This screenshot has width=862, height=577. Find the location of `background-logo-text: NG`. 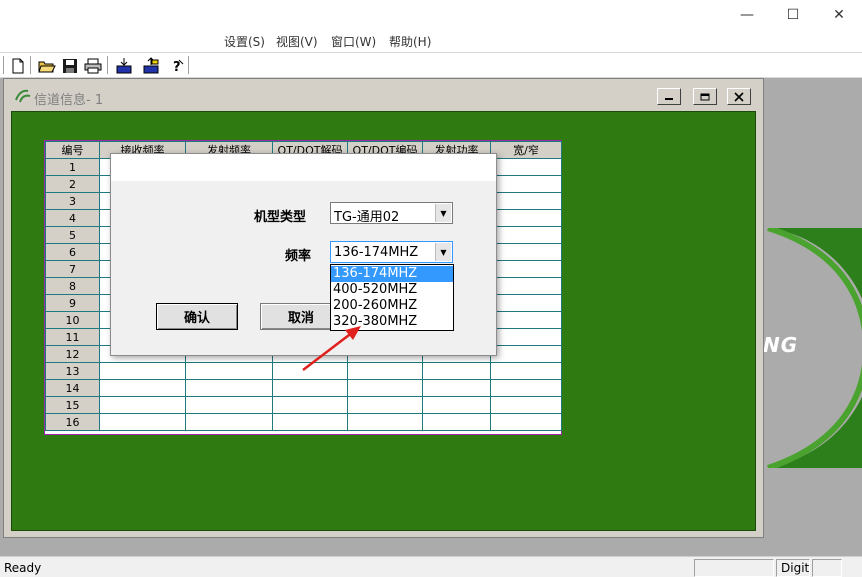

background-logo-text: NG is located at coordinates (781, 345).